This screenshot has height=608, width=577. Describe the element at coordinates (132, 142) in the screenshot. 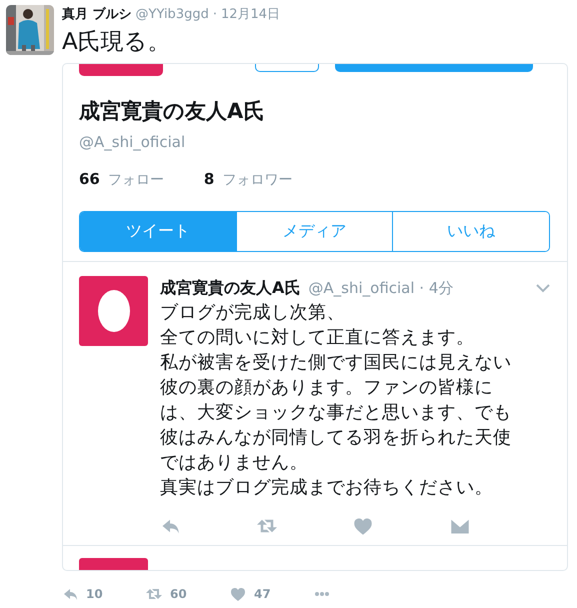

I see `profile-handle: @A_shi_oficial` at that location.